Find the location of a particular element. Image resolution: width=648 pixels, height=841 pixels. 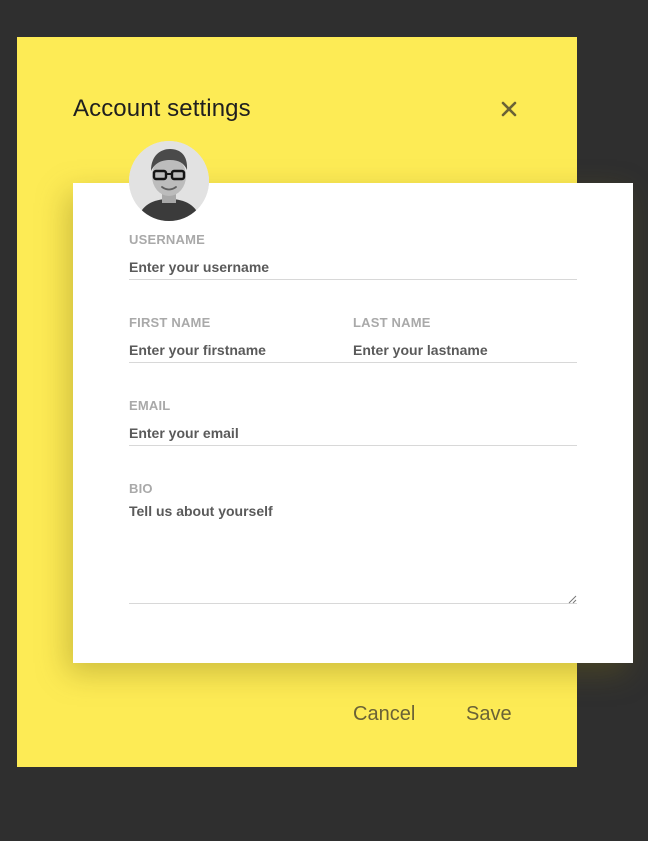

email-field: EMAIL is located at coordinates (353, 424).